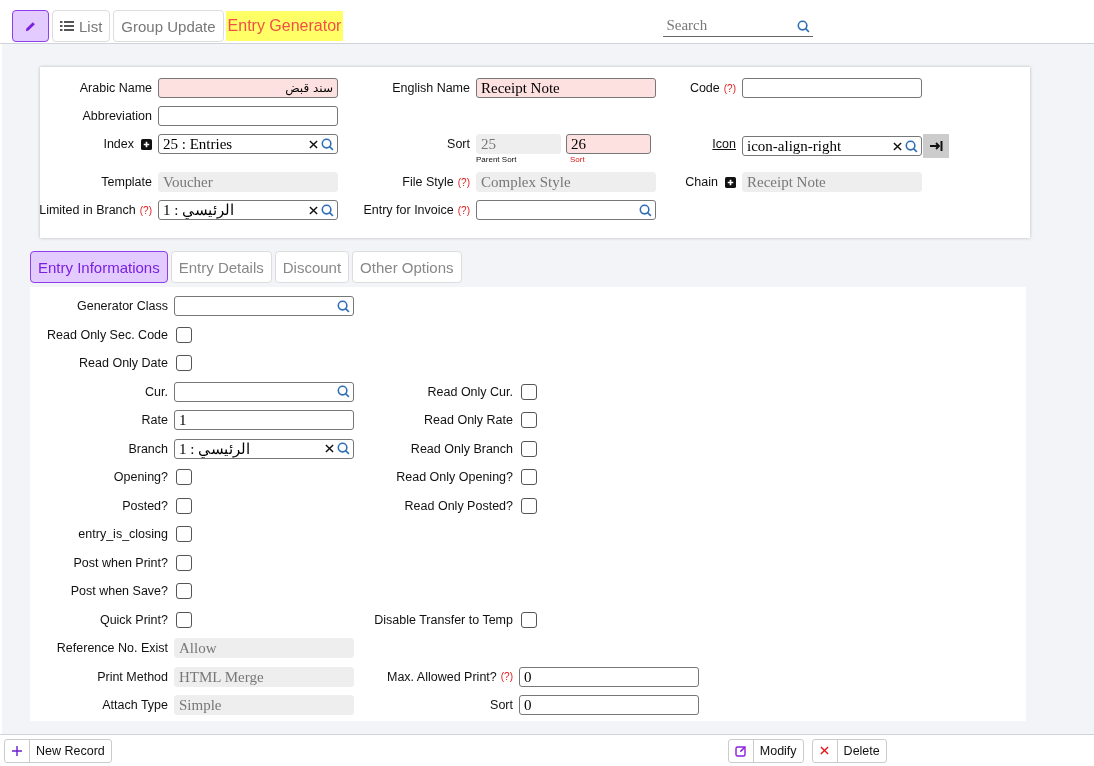  Describe the element at coordinates (117, 116) in the screenshot. I see `field-label: Abbreviation` at that location.